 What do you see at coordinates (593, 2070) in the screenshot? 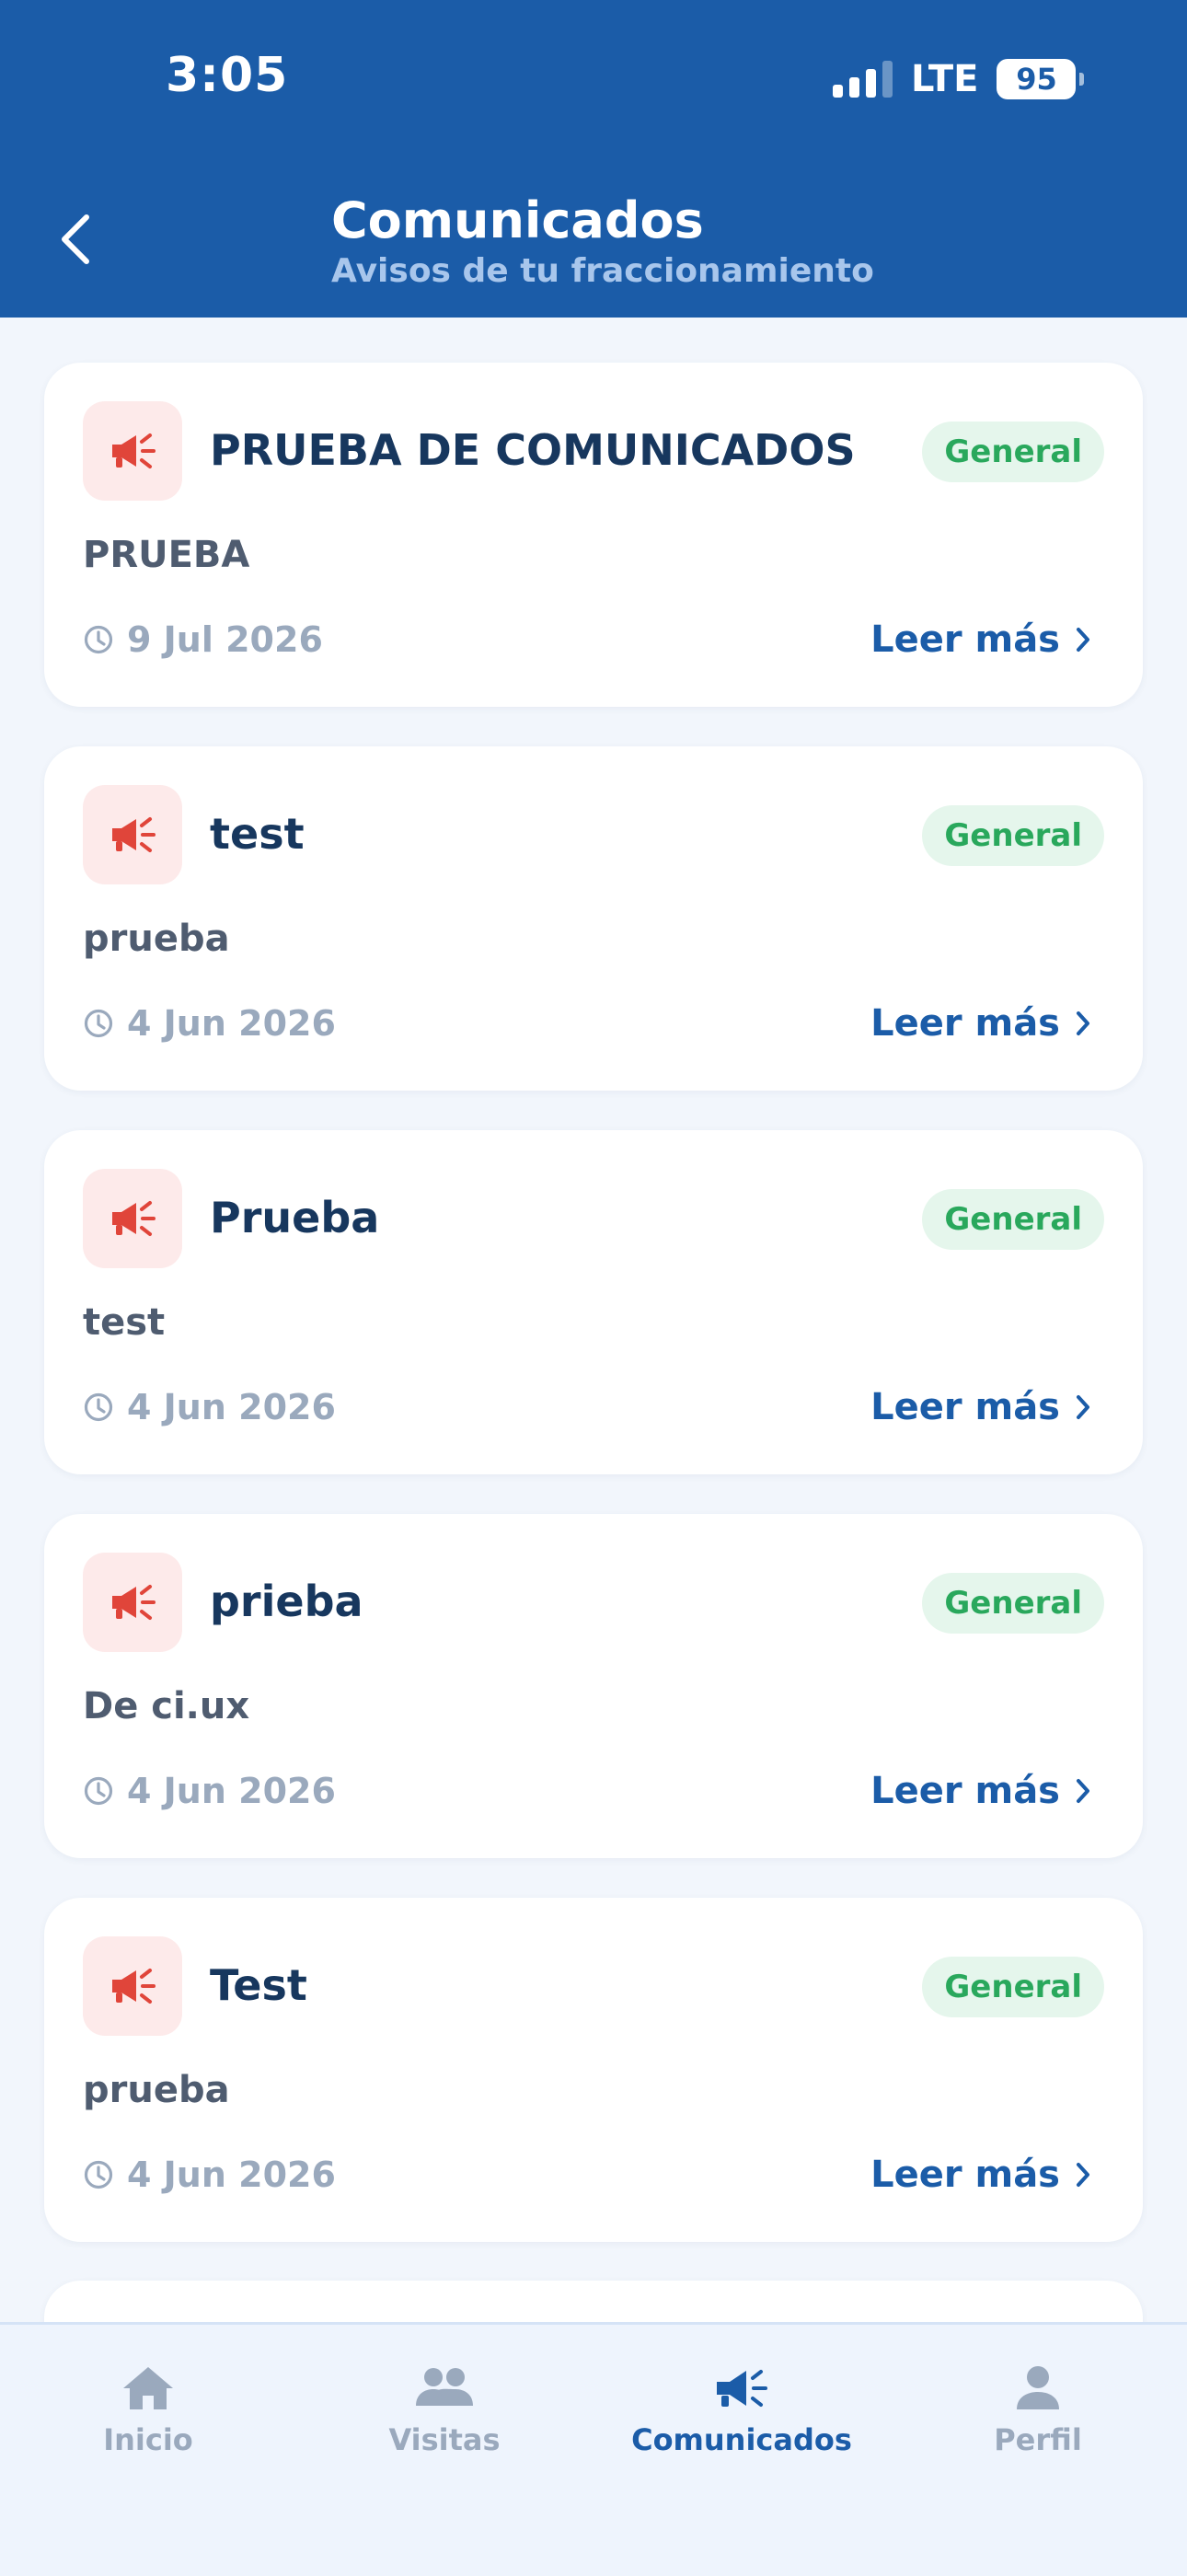
I see `announcement-card: Test General prueba 4 Jun 2026 Leer más` at bounding box center [593, 2070].